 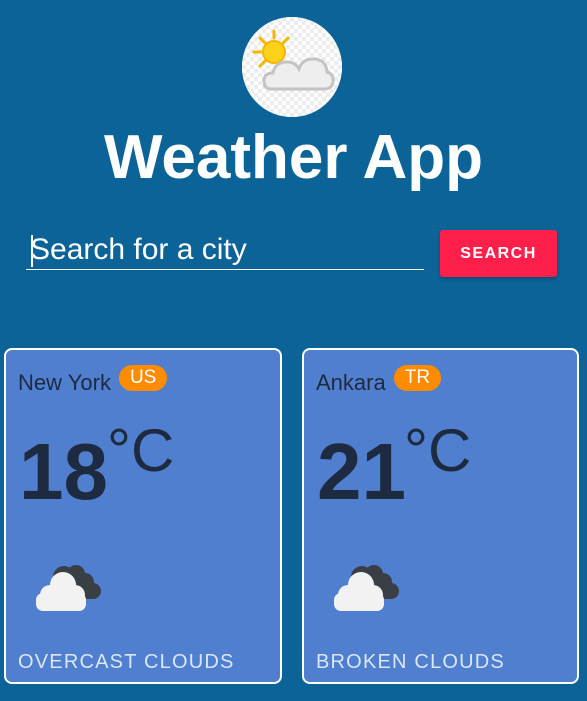 I want to click on weather-description: OVERCAST CLOUDS, so click(x=126, y=662).